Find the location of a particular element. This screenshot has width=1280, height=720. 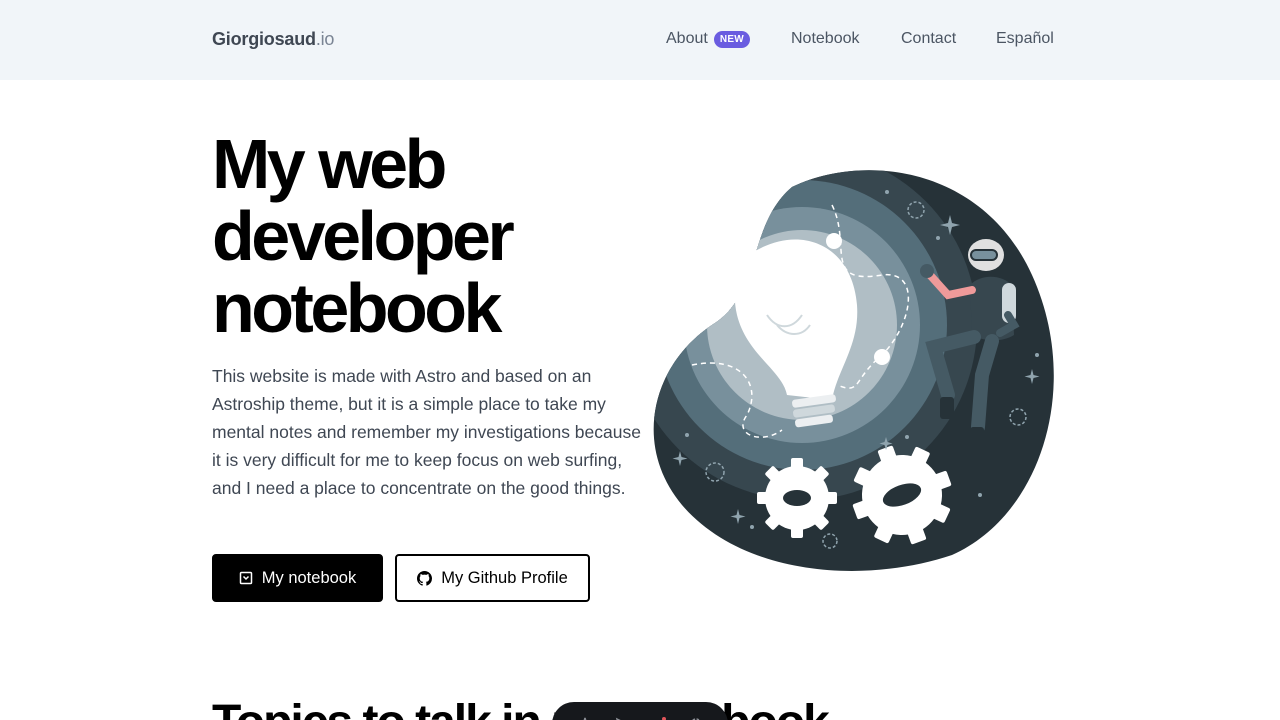

my-notebook-label: My notebook is located at coordinates (309, 577).